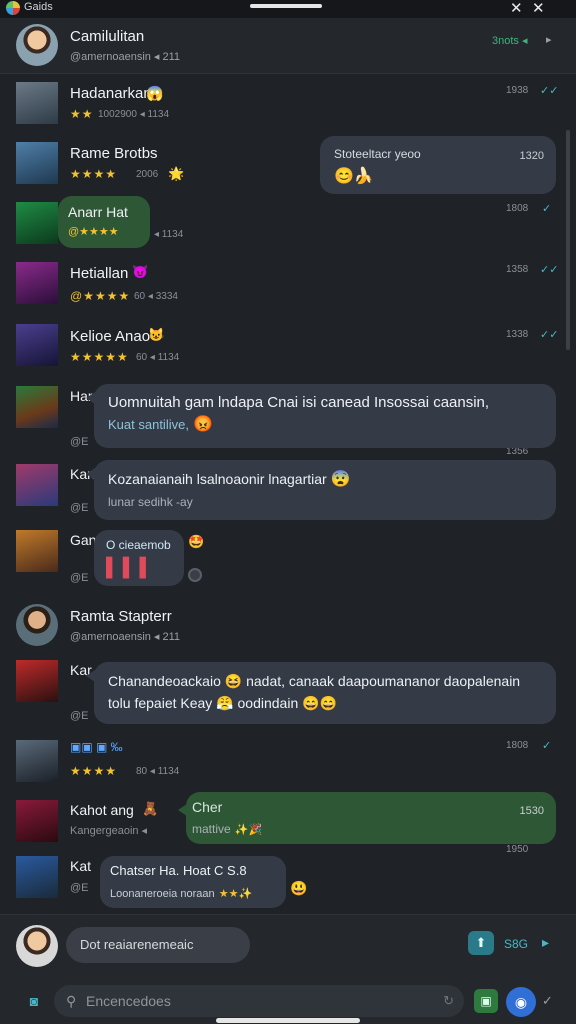  What do you see at coordinates (102, 810) in the screenshot?
I see `contact-name: Kahot ang` at bounding box center [102, 810].